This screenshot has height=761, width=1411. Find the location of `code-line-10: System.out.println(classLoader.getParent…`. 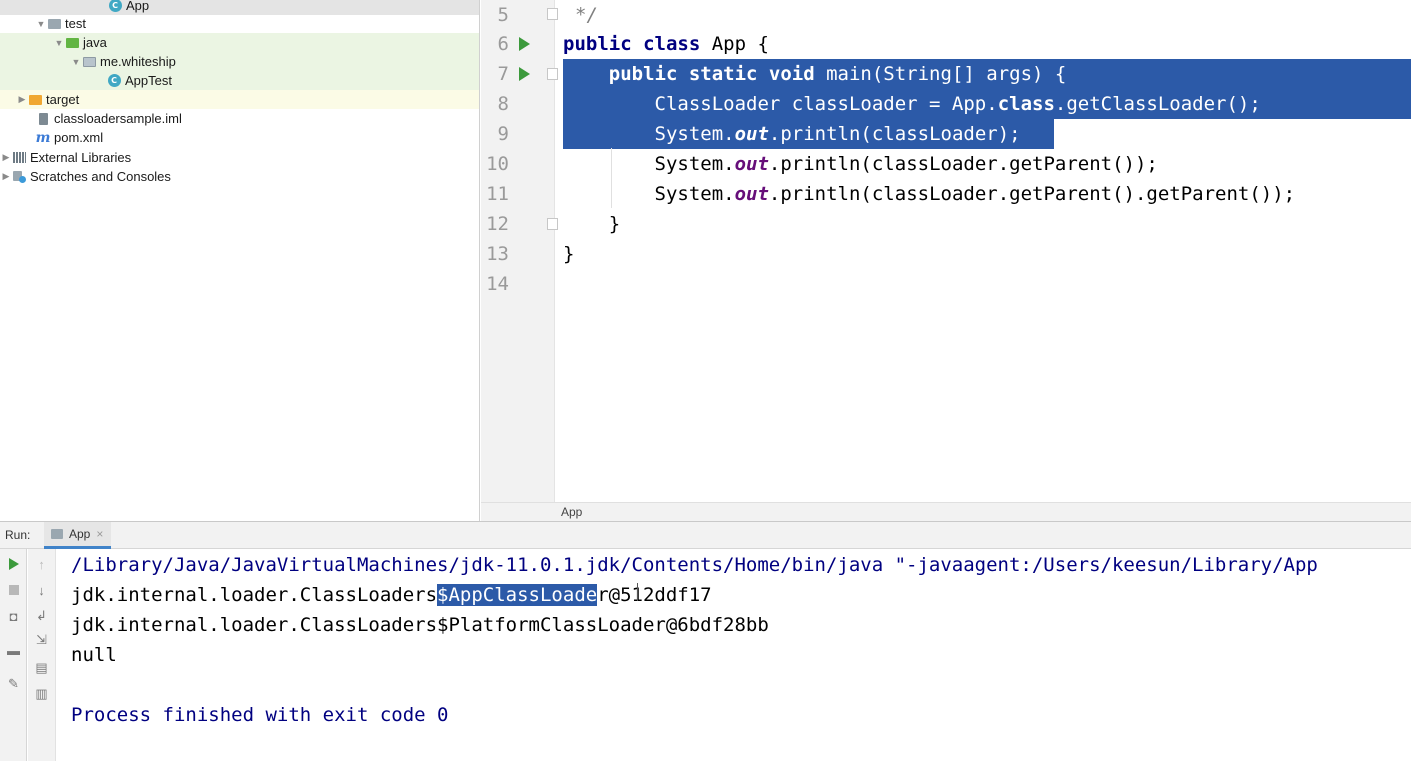

code-line-10: System.out.println(classLoader.getParent… is located at coordinates (860, 164).